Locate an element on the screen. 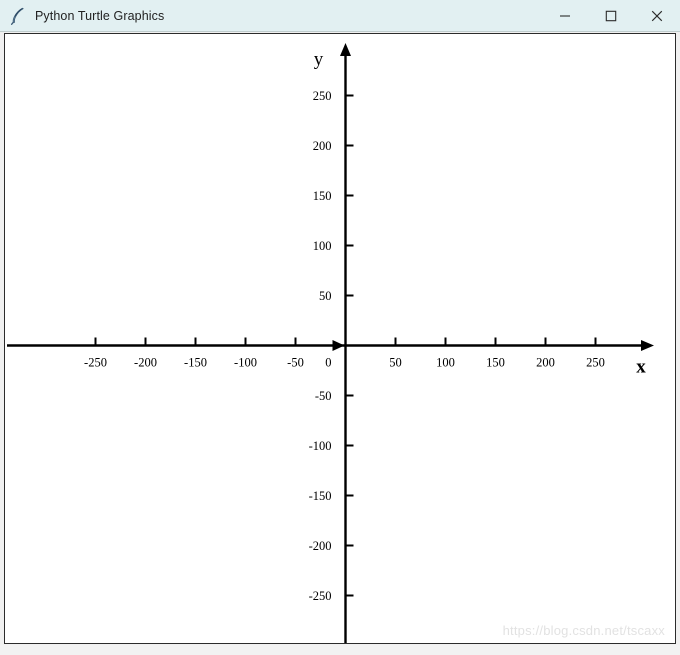 This screenshot has height=655, width=680. title-bar: Python Turtle Graphics is located at coordinates (340, 16).